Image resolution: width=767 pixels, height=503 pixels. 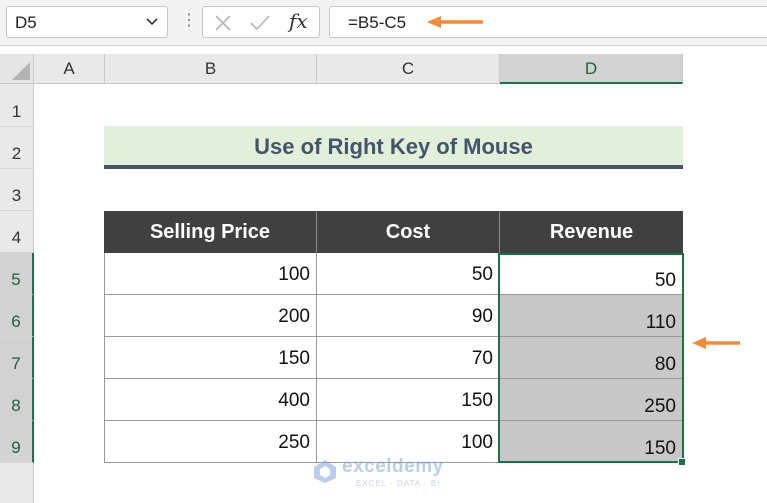 What do you see at coordinates (210, 232) in the screenshot?
I see `header-selling-price: Selling Price` at bounding box center [210, 232].